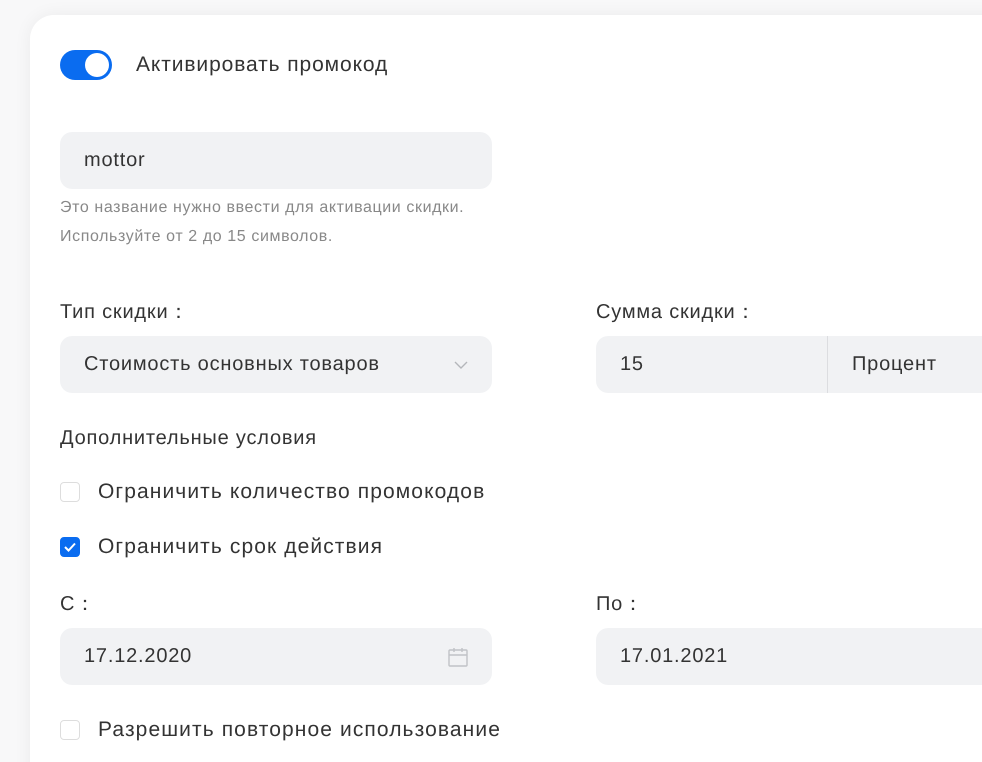  I want to click on checkbox, so click(70, 547).